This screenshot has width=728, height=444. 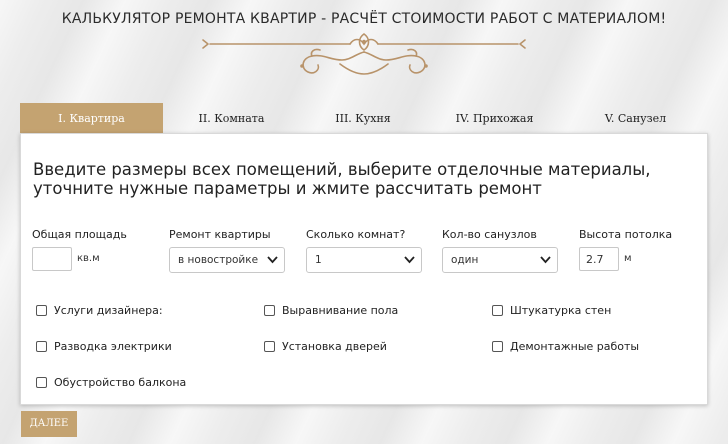 I want to click on area-unit: кв.м, so click(x=88, y=258).